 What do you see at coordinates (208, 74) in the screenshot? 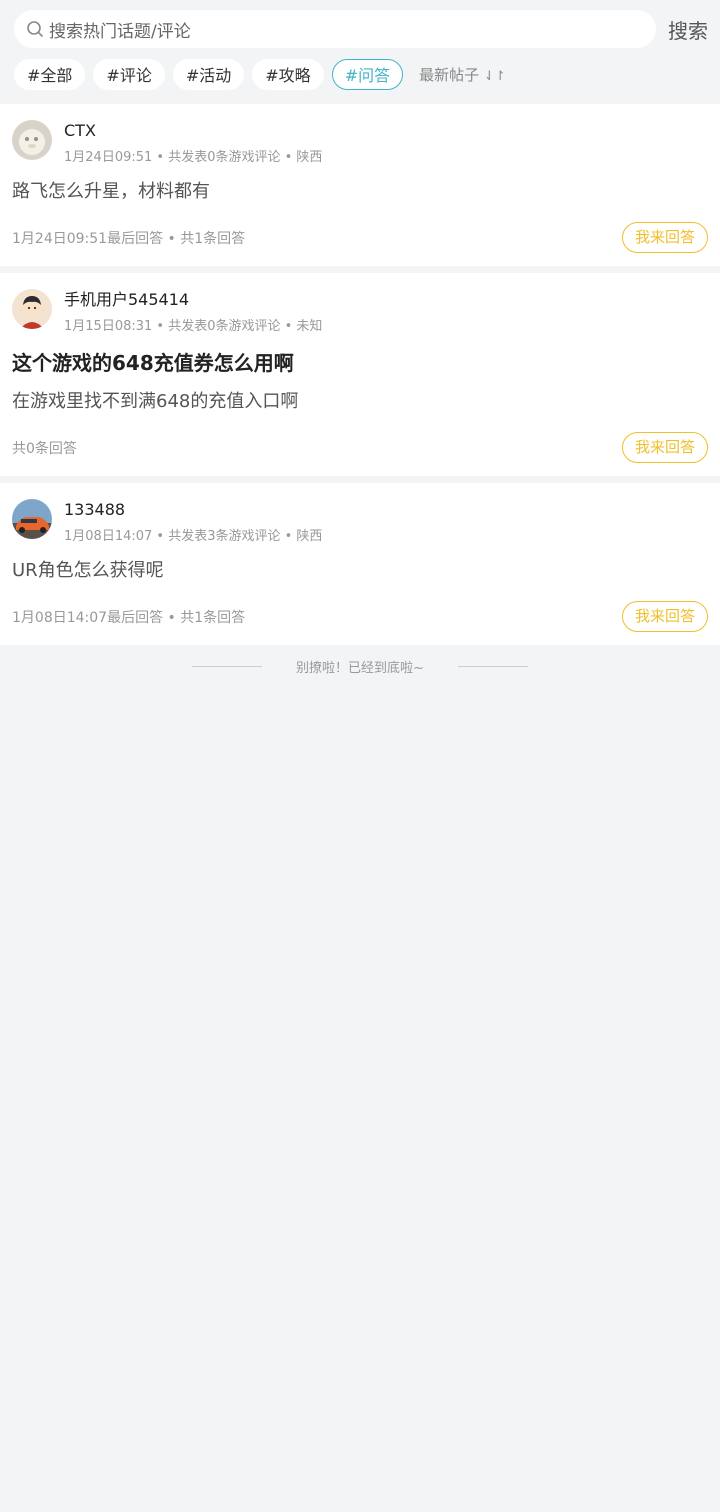
I see `tag-events: #活动` at bounding box center [208, 74].